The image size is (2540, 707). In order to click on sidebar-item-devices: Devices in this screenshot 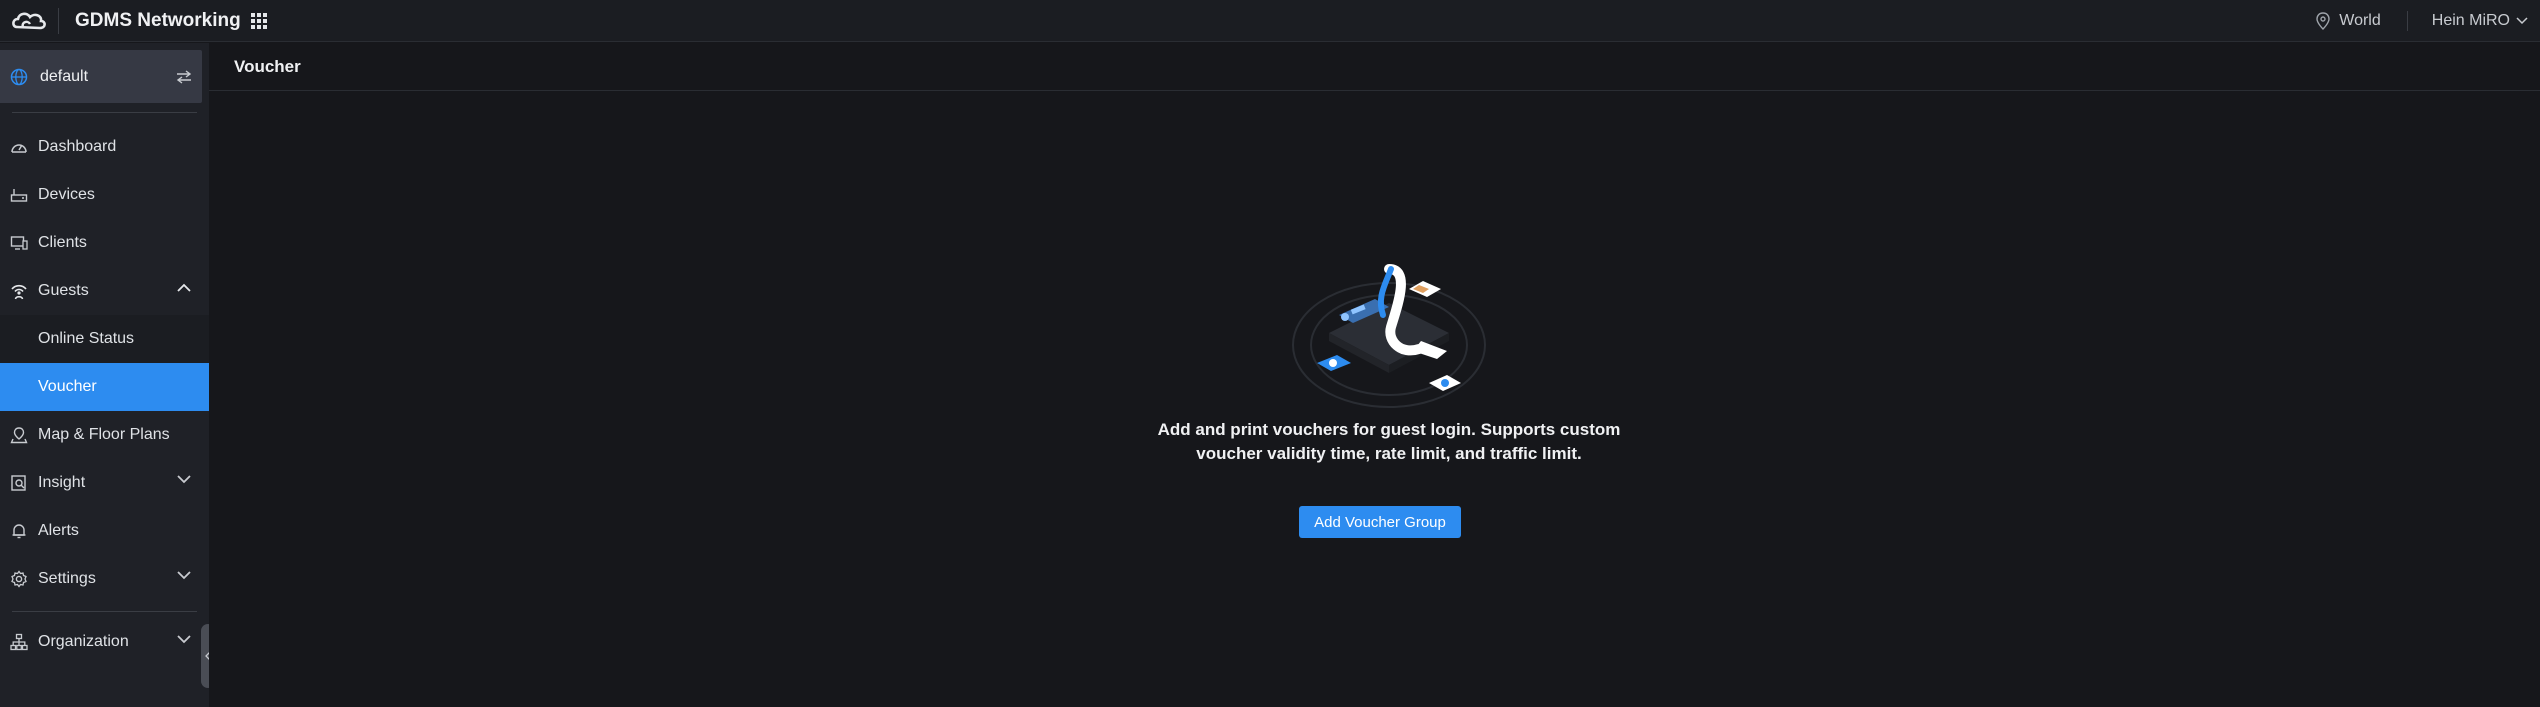, I will do `click(104, 195)`.